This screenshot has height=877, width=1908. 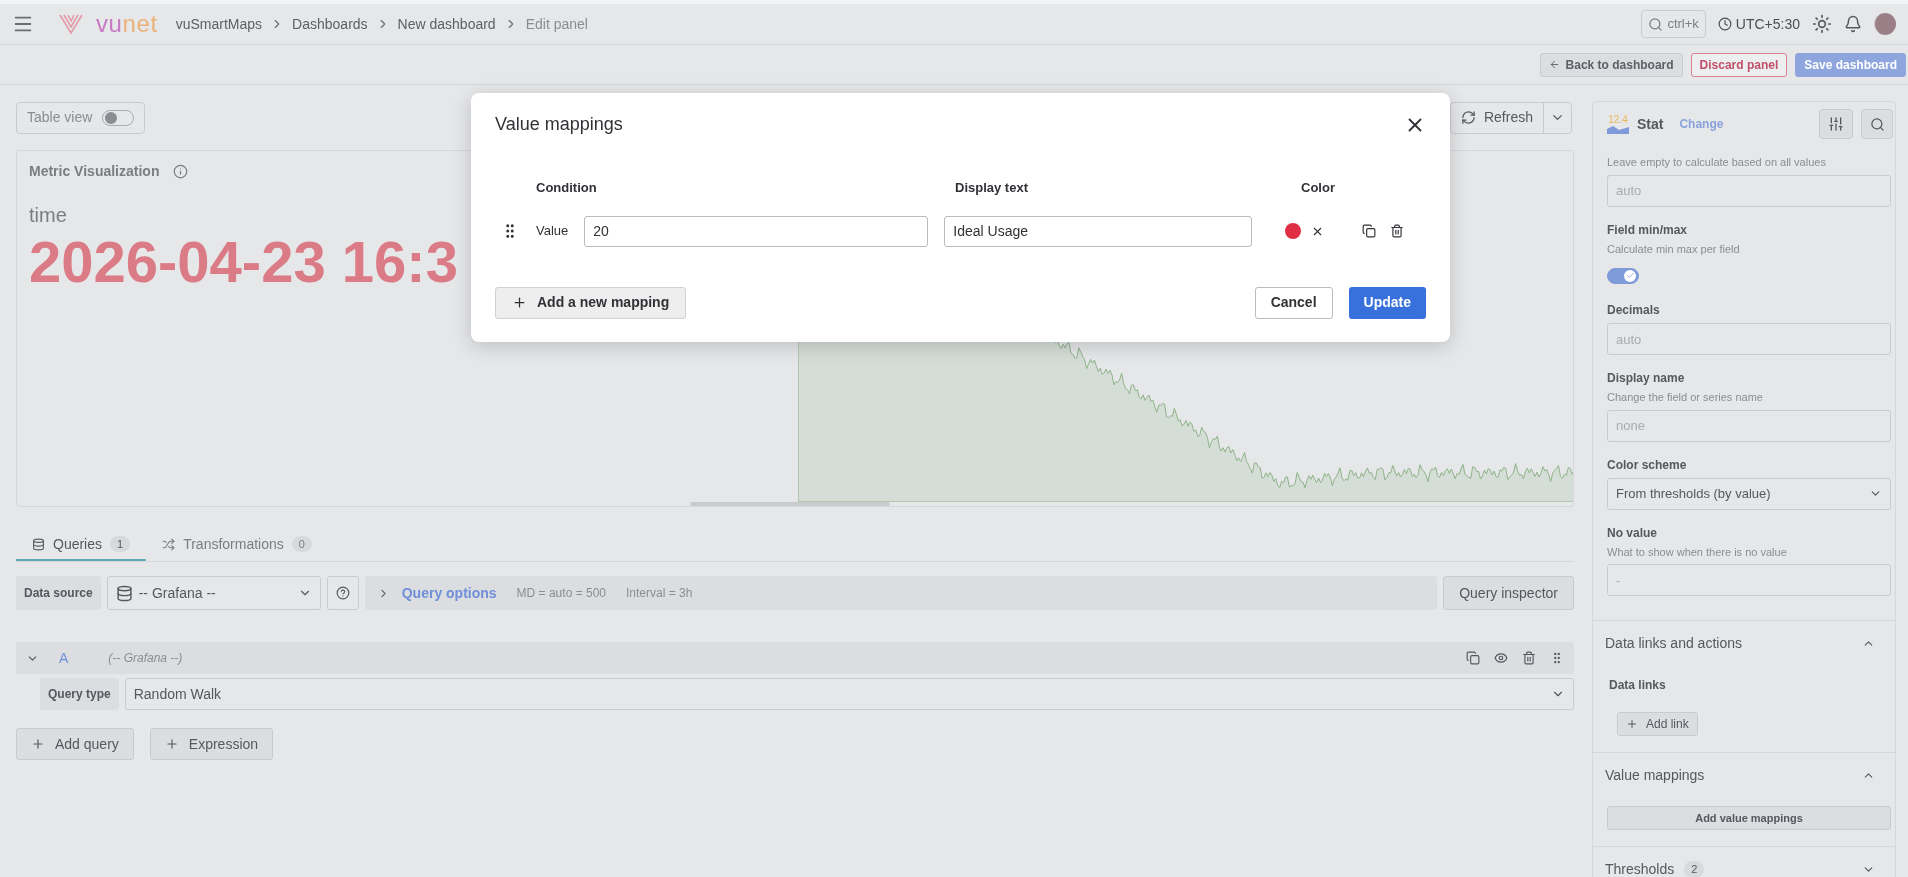 What do you see at coordinates (1369, 231) in the screenshot?
I see `duplicate-icon` at bounding box center [1369, 231].